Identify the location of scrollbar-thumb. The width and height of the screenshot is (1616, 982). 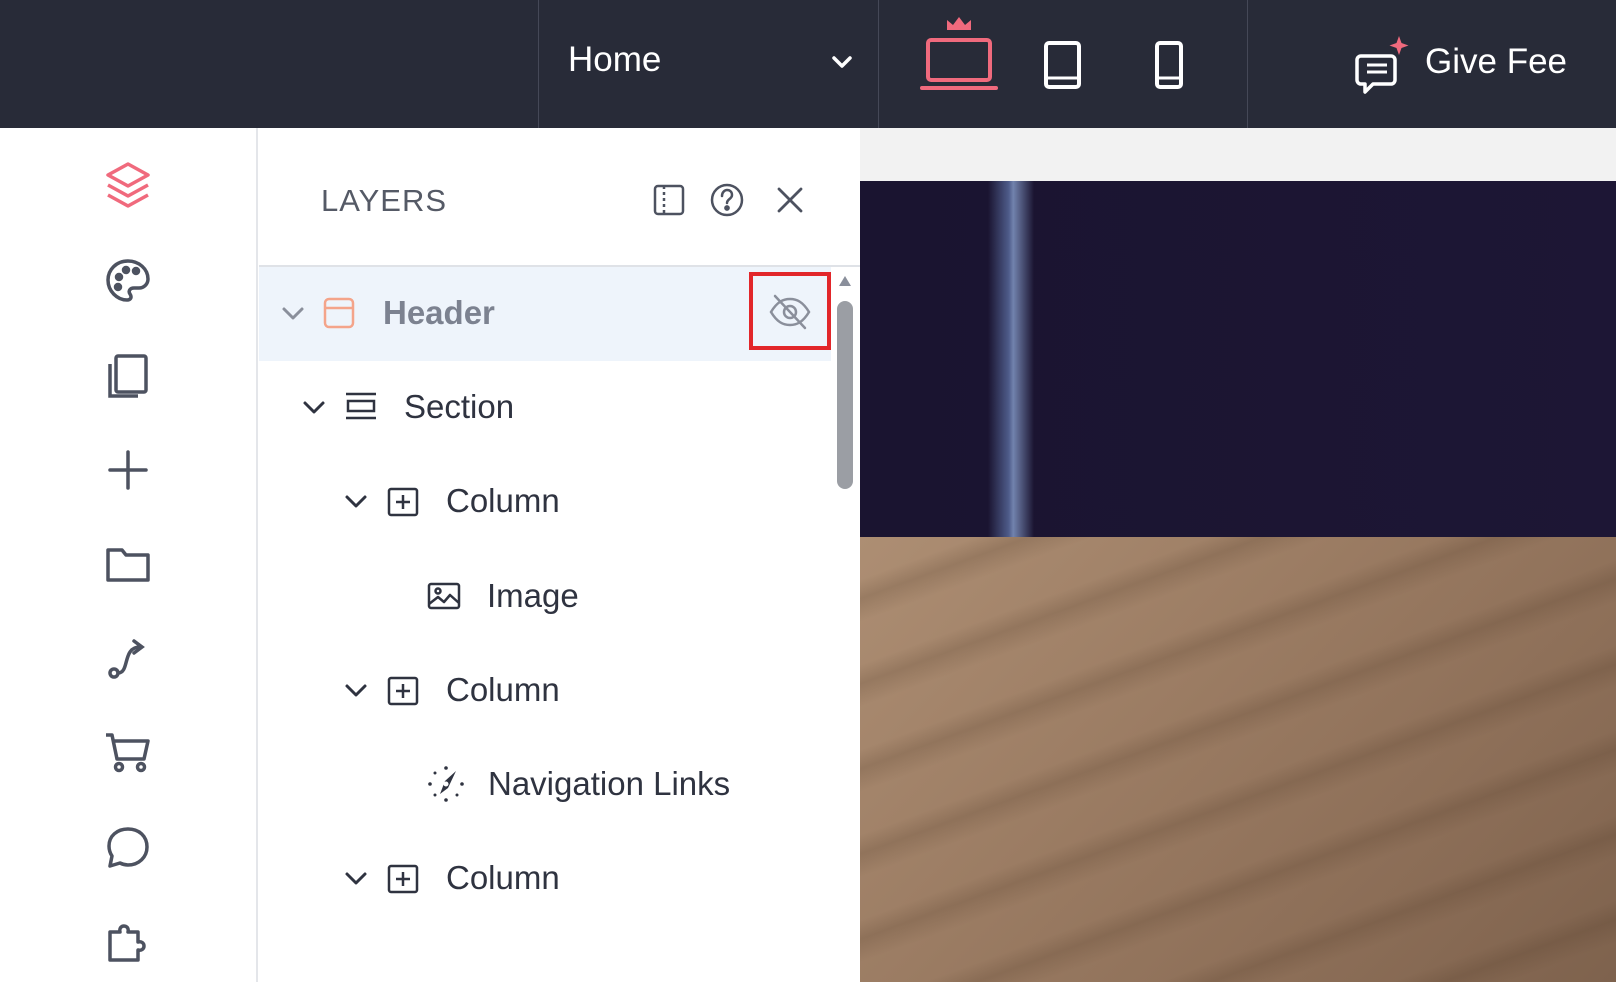
(845, 395).